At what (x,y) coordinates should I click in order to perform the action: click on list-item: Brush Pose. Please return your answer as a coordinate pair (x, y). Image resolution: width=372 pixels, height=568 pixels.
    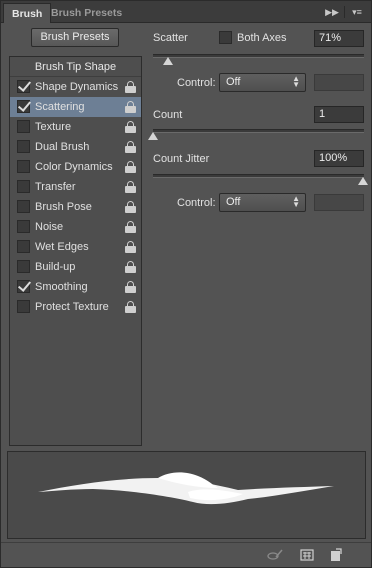
    Looking at the image, I should click on (75, 207).